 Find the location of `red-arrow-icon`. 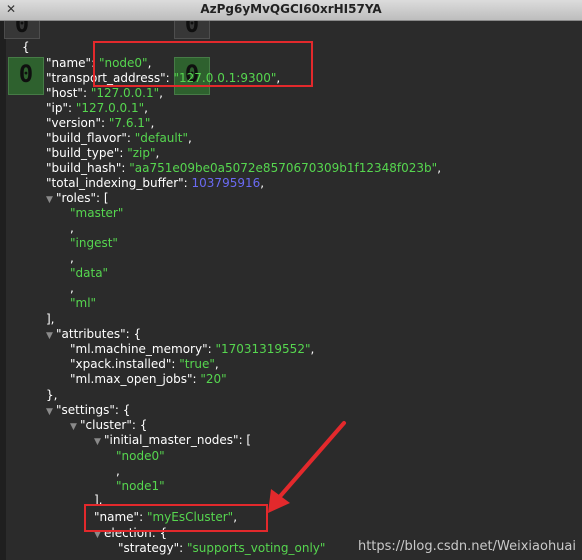

red-arrow-icon is located at coordinates (307, 467).